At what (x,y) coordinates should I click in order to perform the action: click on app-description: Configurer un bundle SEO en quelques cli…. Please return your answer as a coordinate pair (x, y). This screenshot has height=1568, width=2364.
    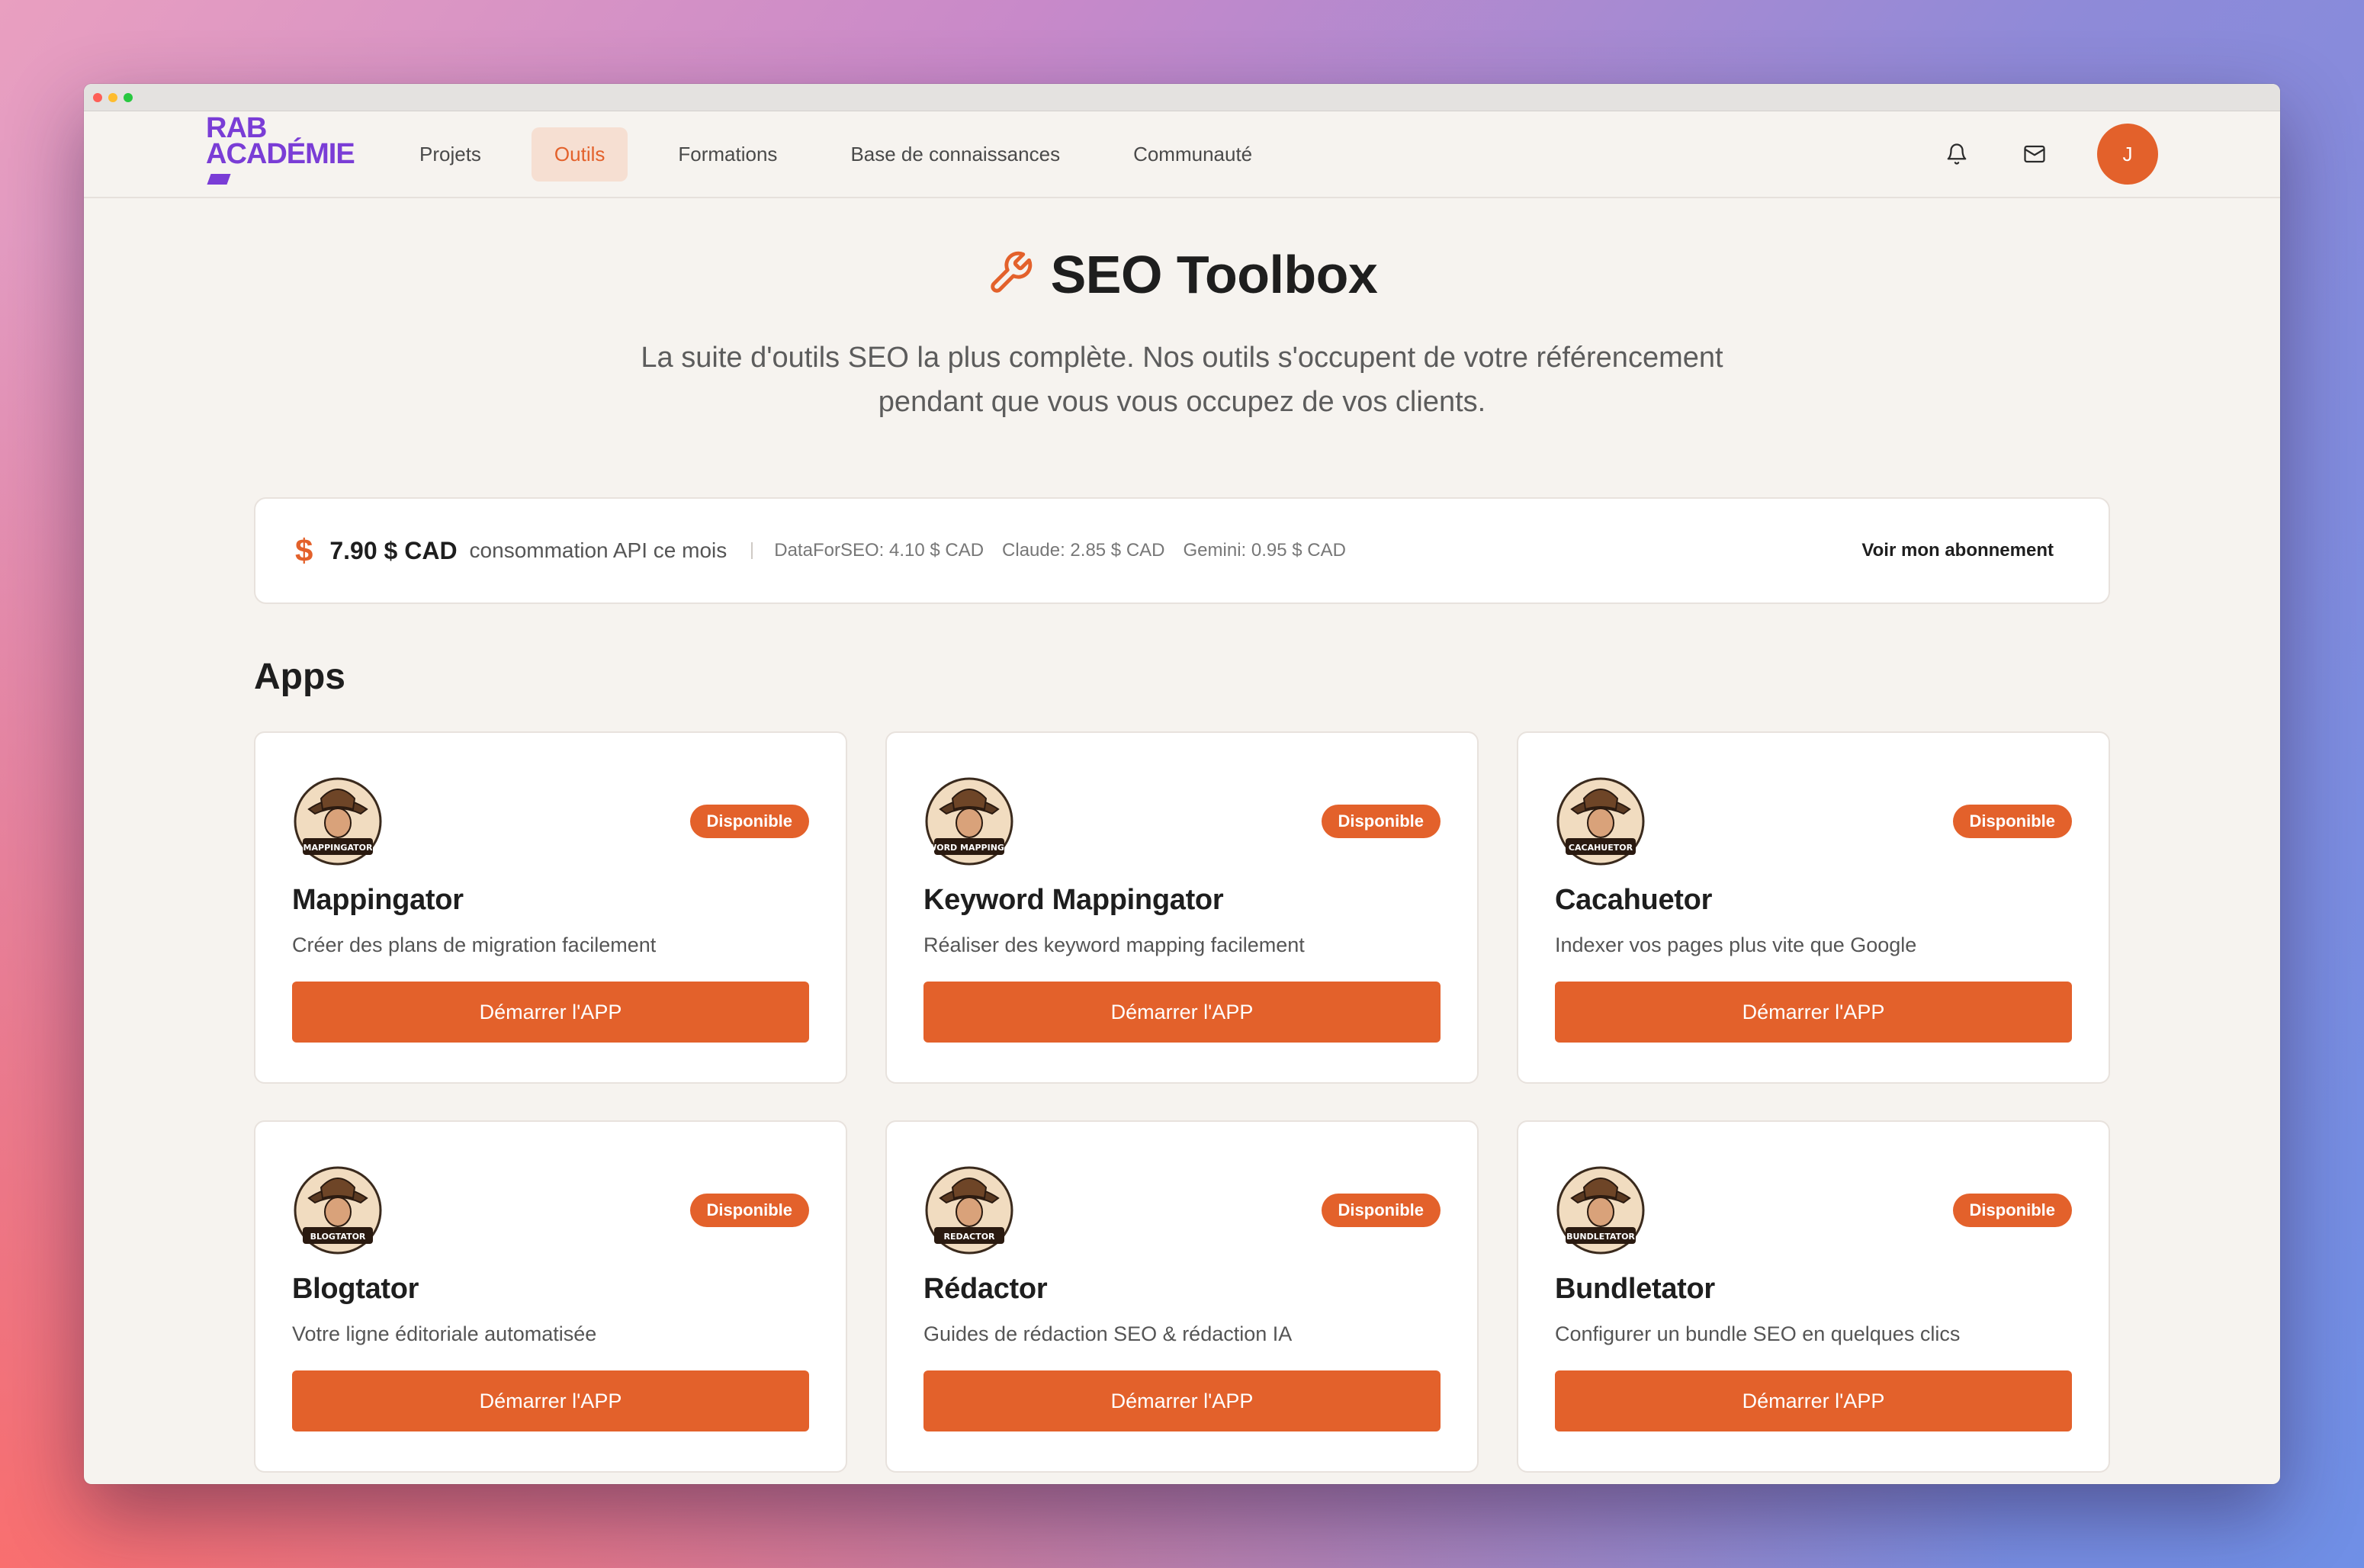
    Looking at the image, I should click on (1758, 1333).